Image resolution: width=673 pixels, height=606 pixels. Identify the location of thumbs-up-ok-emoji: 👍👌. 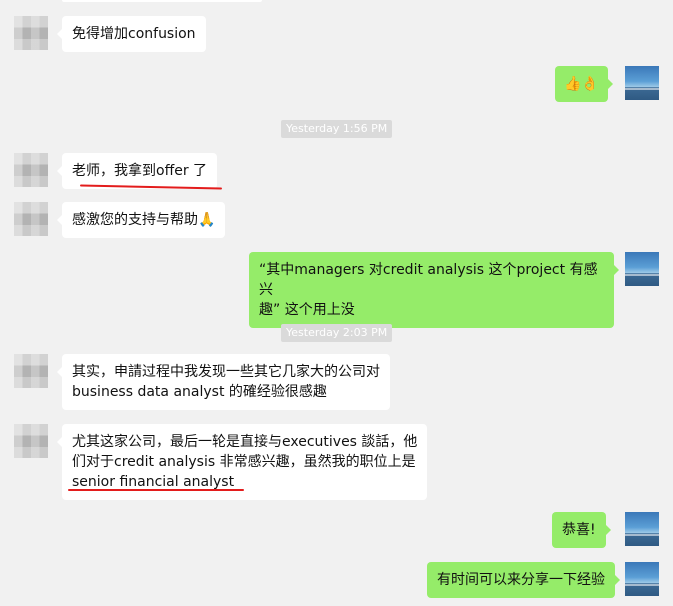
(581, 84).